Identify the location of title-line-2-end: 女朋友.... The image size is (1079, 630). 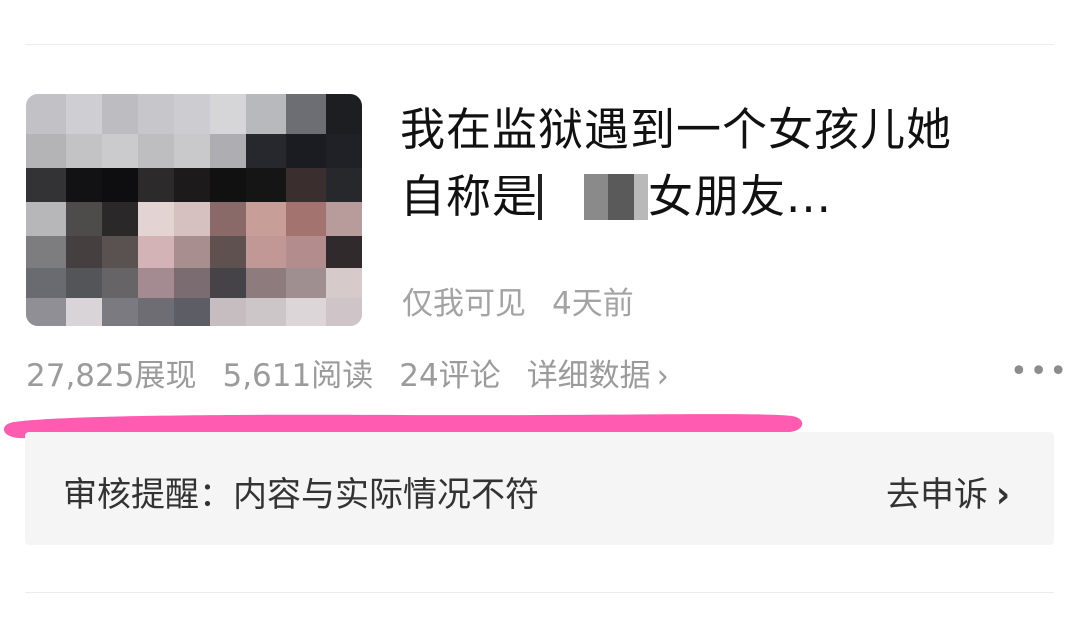
(740, 196).